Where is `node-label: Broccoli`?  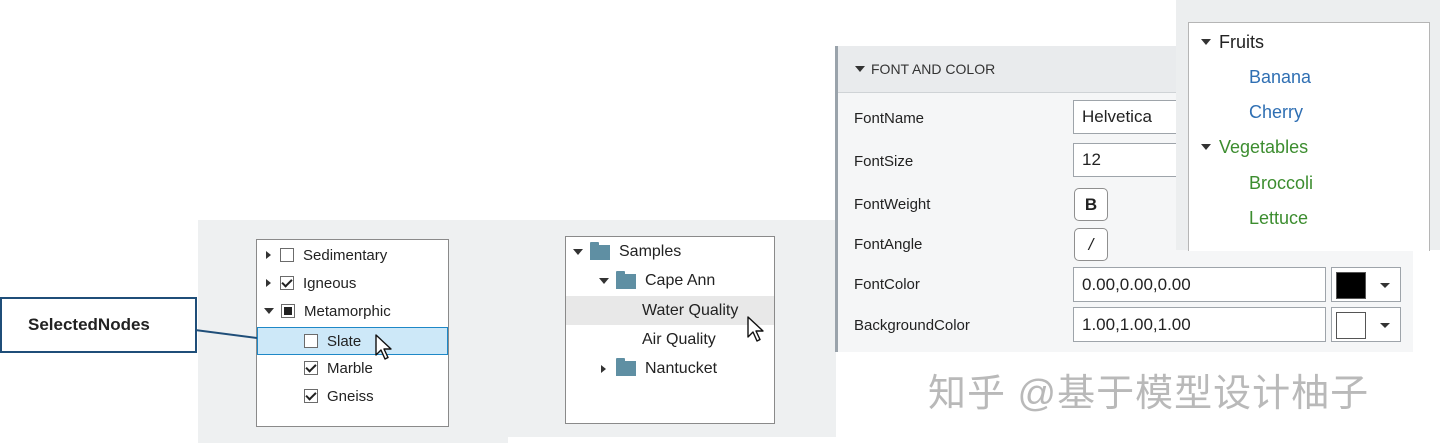 node-label: Broccoli is located at coordinates (1281, 182).